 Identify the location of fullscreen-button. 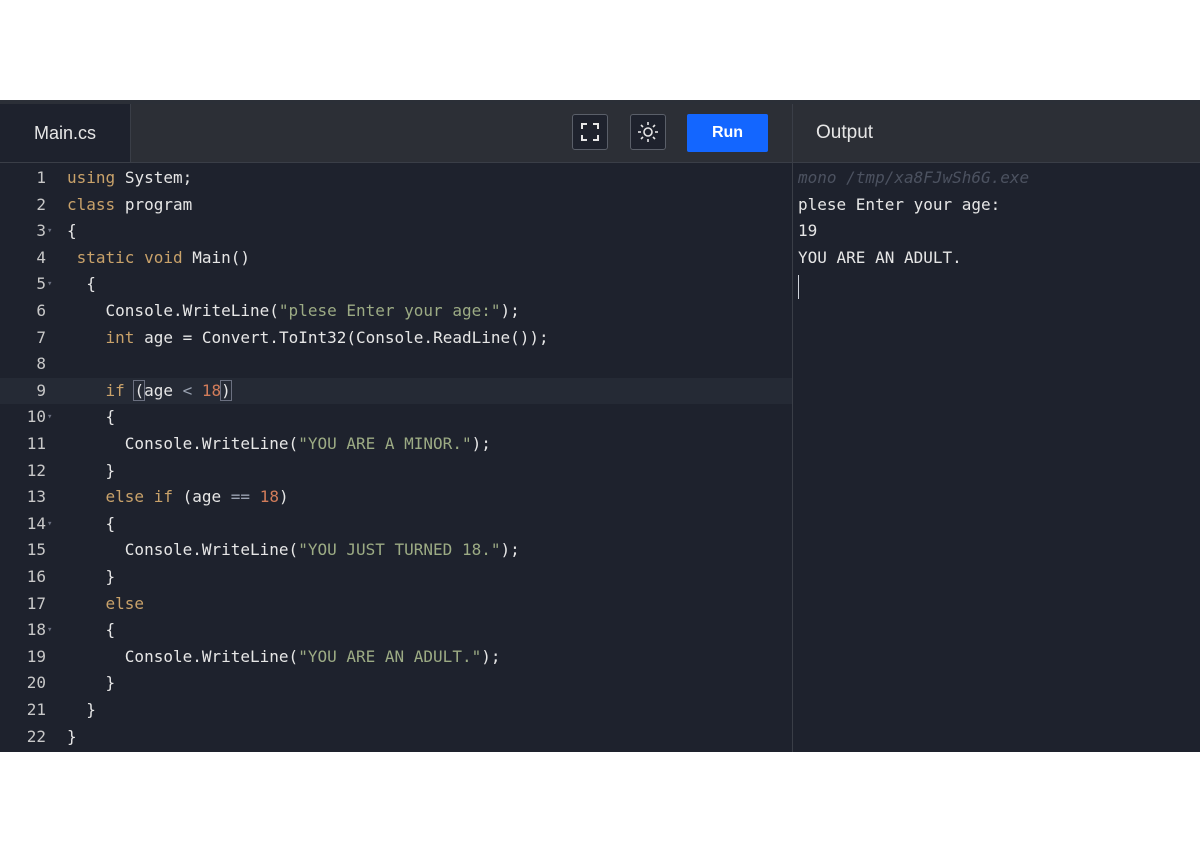
(590, 132).